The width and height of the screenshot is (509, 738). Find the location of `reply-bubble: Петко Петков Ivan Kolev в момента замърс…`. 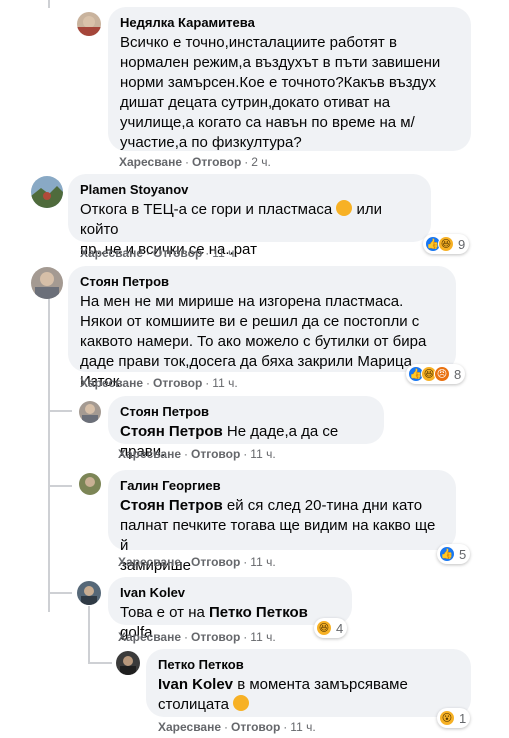

reply-bubble: Петко Петков Ivan Kolev в момента замърс… is located at coordinates (308, 683).